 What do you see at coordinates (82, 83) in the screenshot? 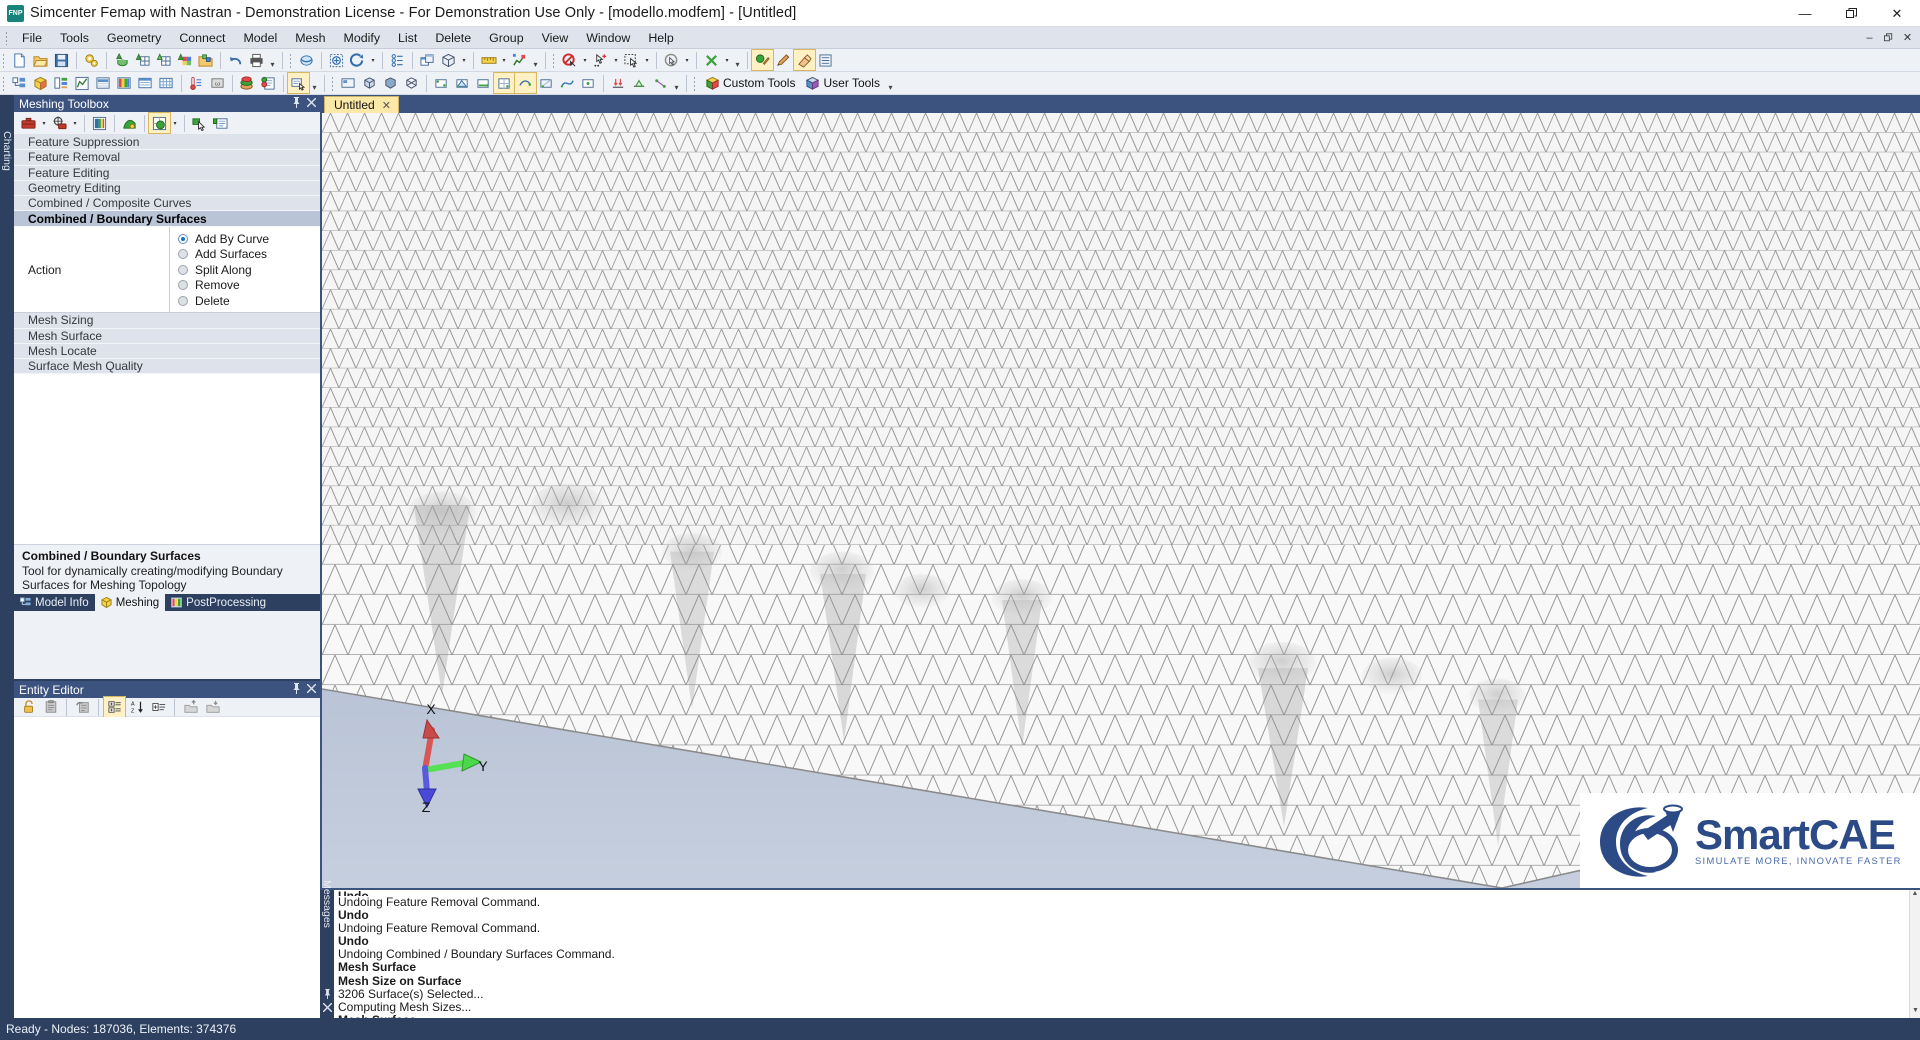
I see `functions-button` at bounding box center [82, 83].